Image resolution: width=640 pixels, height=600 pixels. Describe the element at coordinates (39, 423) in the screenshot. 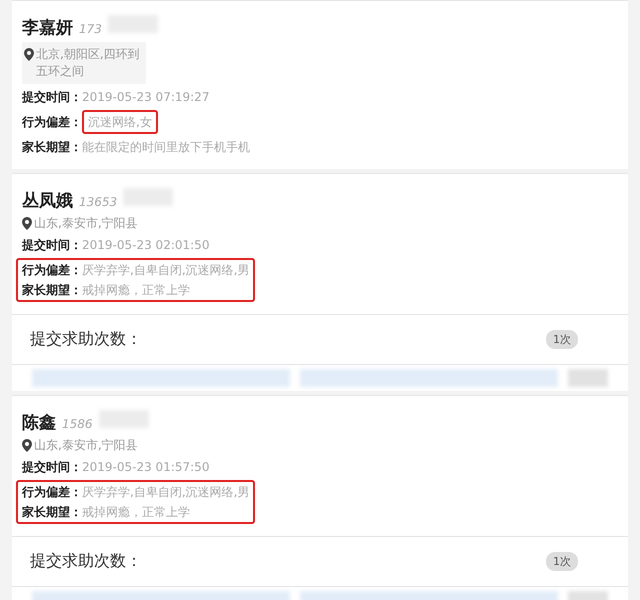

I see `person-name: 陈鑫` at that location.